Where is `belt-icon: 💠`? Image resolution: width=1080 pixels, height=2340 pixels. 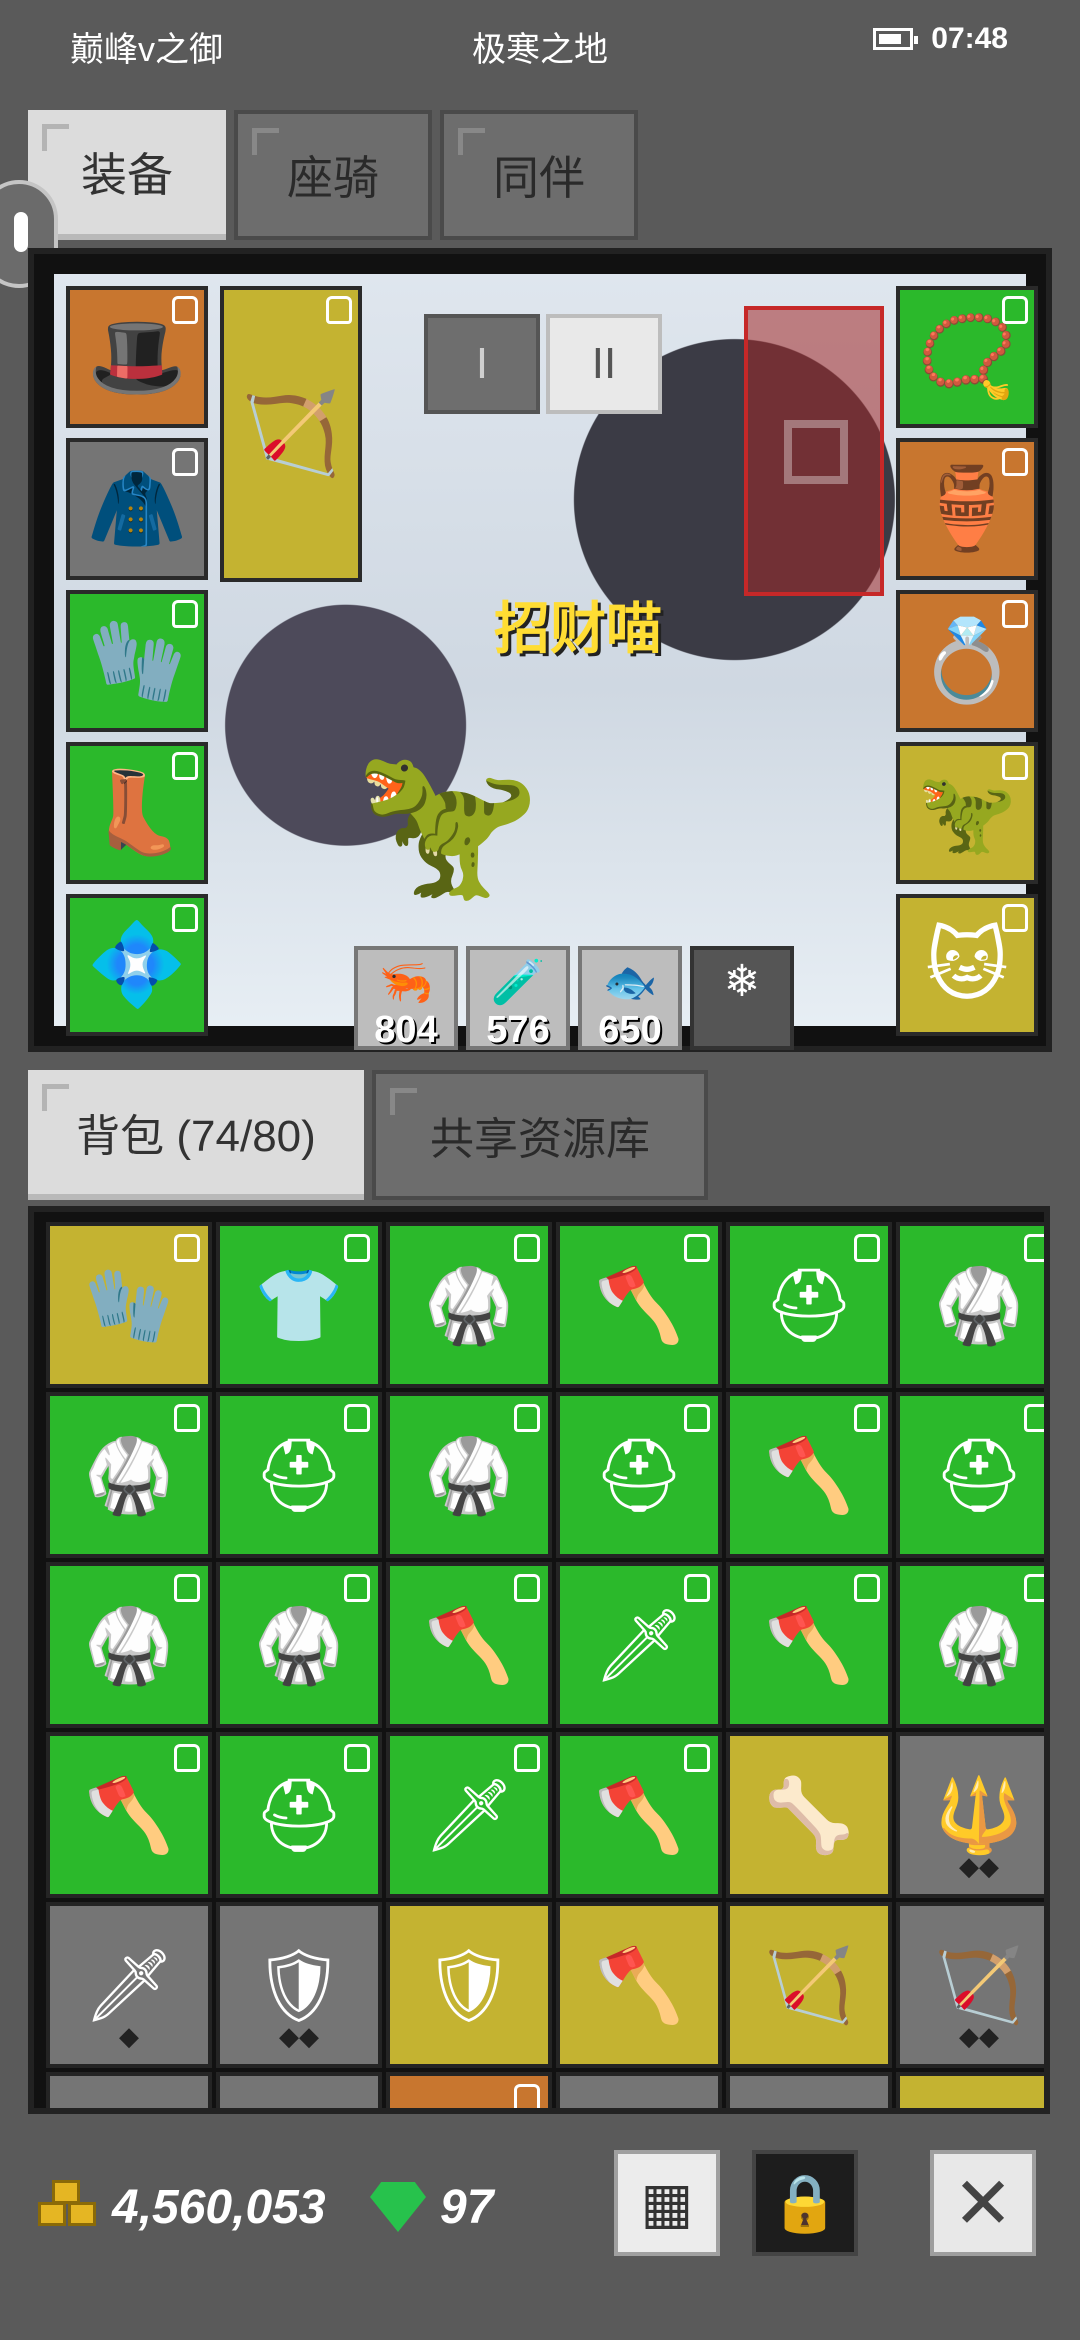
belt-icon: 💠 is located at coordinates (137, 964).